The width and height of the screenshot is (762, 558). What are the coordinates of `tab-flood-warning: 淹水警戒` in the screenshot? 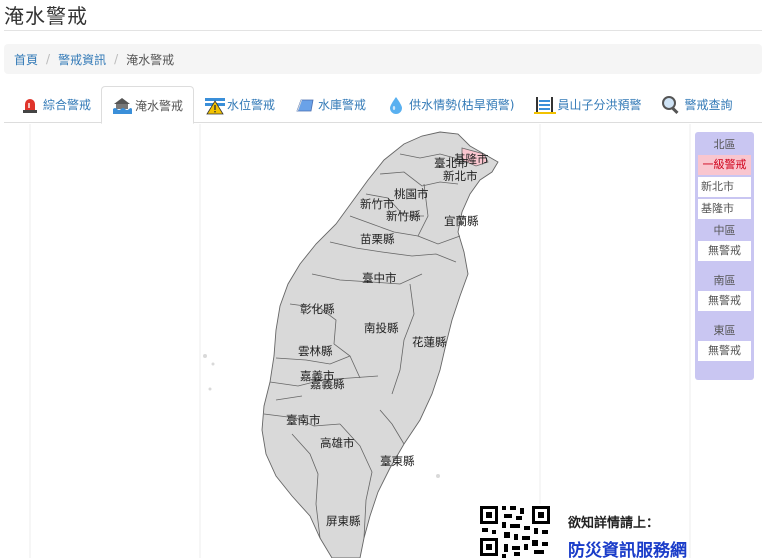 It's located at (148, 105).